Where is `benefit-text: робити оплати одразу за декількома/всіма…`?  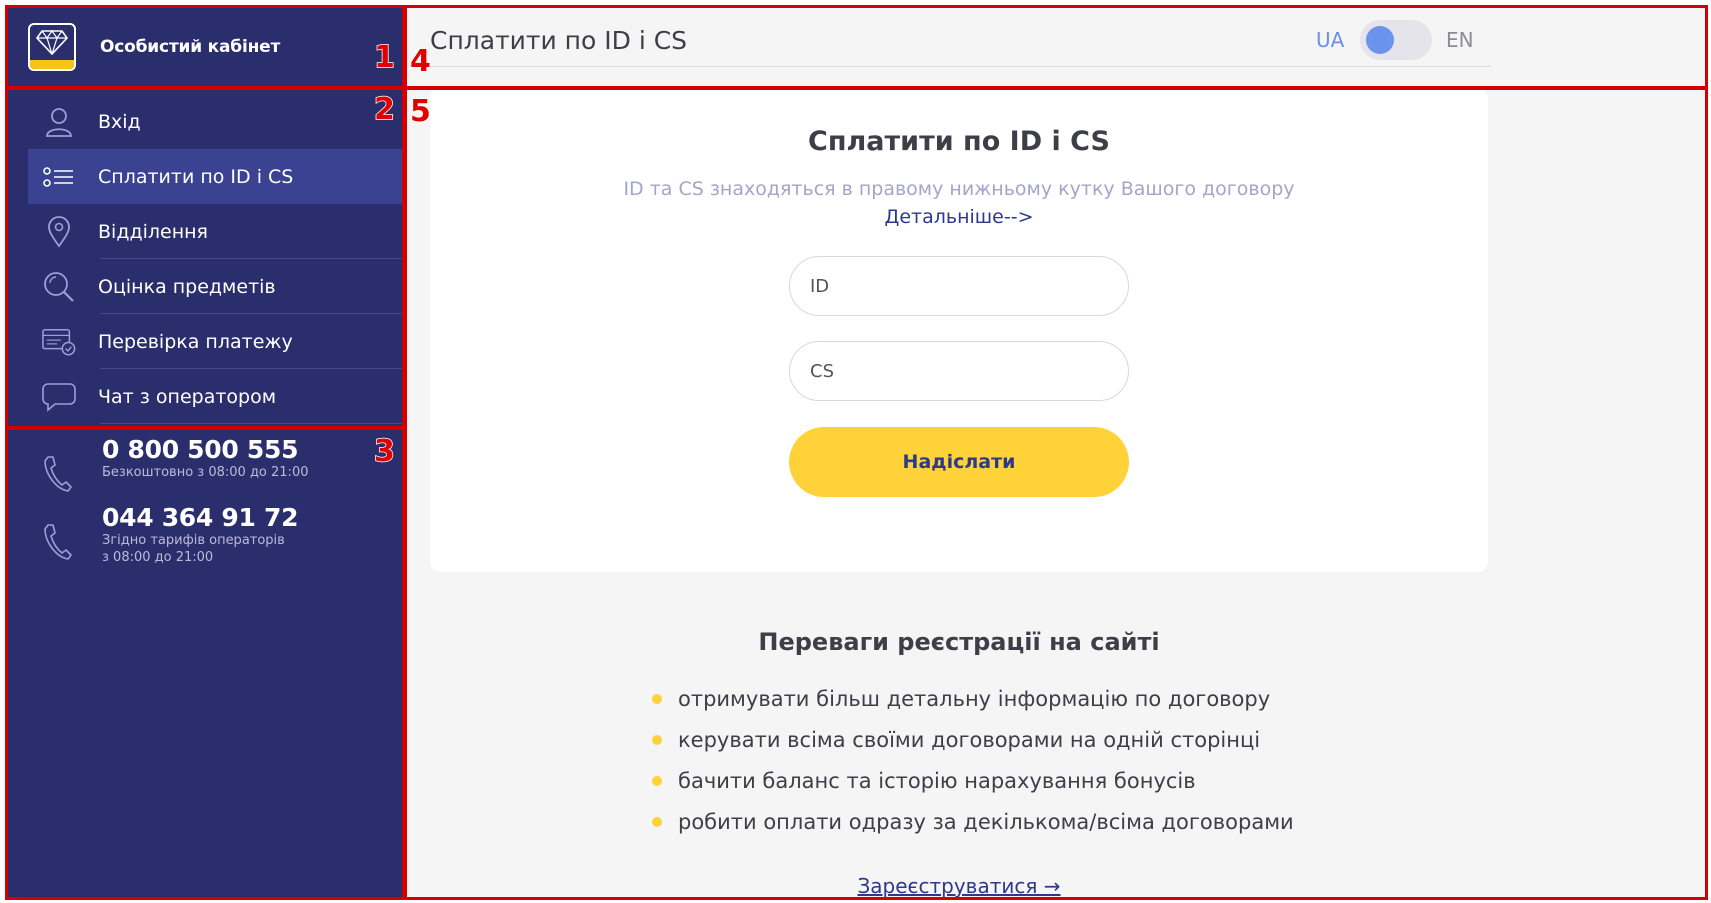 benefit-text: робити оплати одразу за декількома/всіма… is located at coordinates (986, 821).